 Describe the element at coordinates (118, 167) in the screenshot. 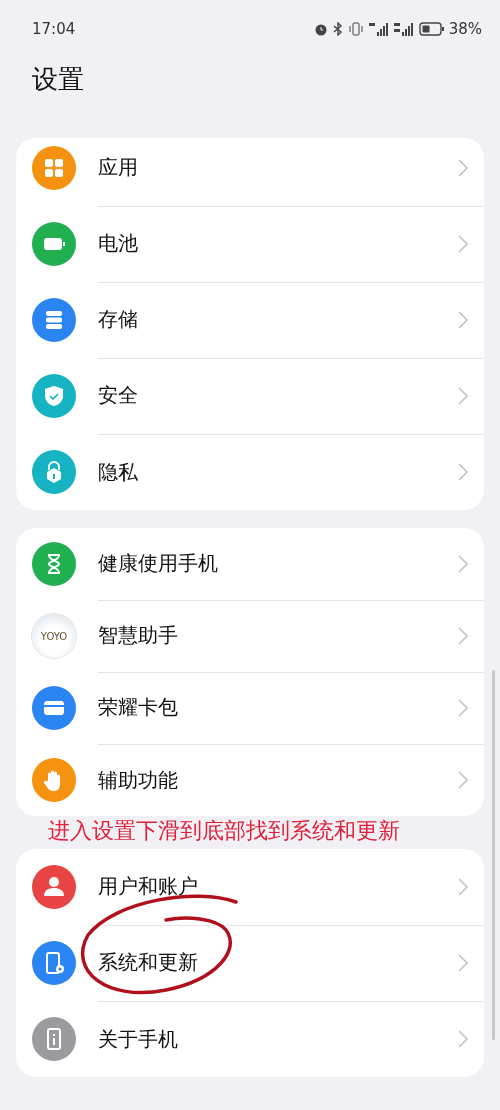

I see `settings-label: 应用` at that location.